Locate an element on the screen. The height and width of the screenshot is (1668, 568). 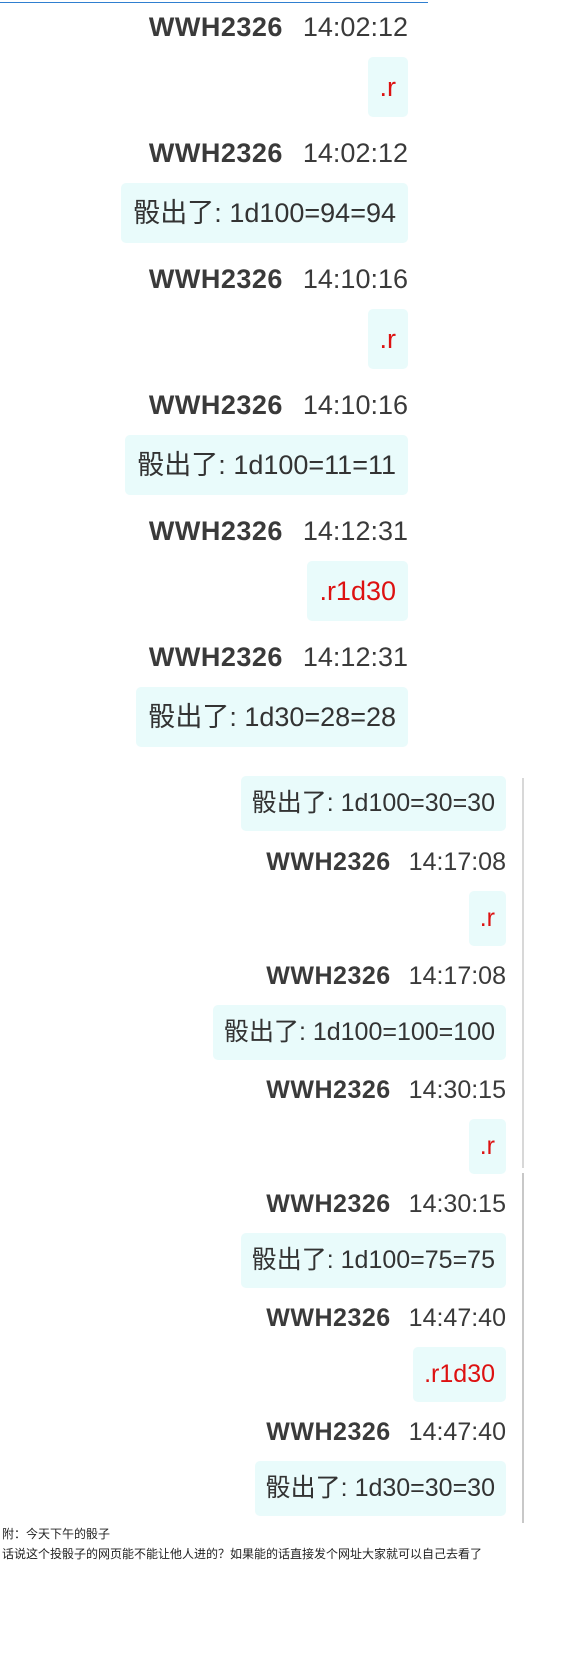
result-bubble: 骰出了: 1d100=94=94 is located at coordinates (264, 213).